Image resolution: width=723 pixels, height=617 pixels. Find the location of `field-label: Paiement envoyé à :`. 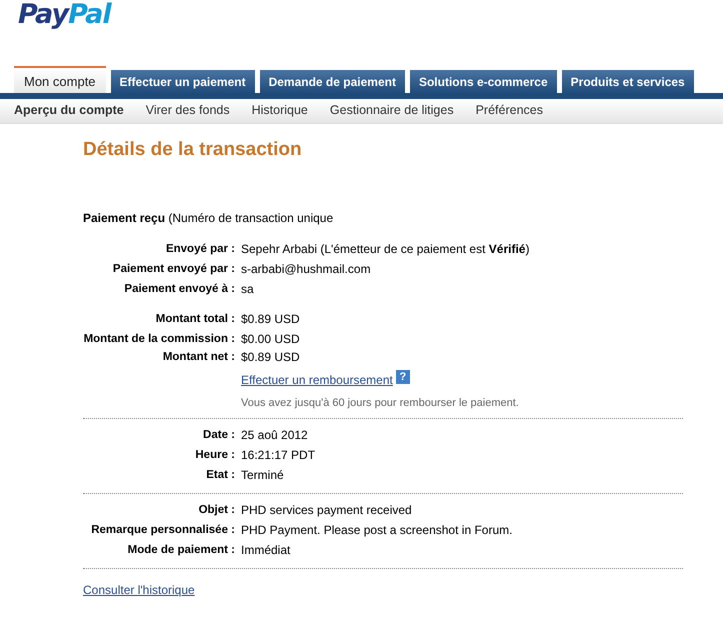

field-label: Paiement envoyé à : is located at coordinates (179, 289).